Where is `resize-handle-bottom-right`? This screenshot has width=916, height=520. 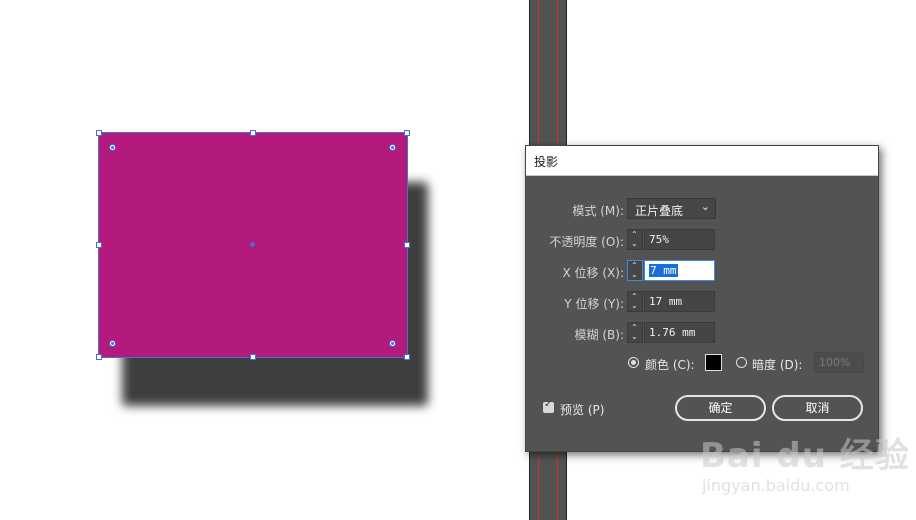 resize-handle-bottom-right is located at coordinates (407, 357).